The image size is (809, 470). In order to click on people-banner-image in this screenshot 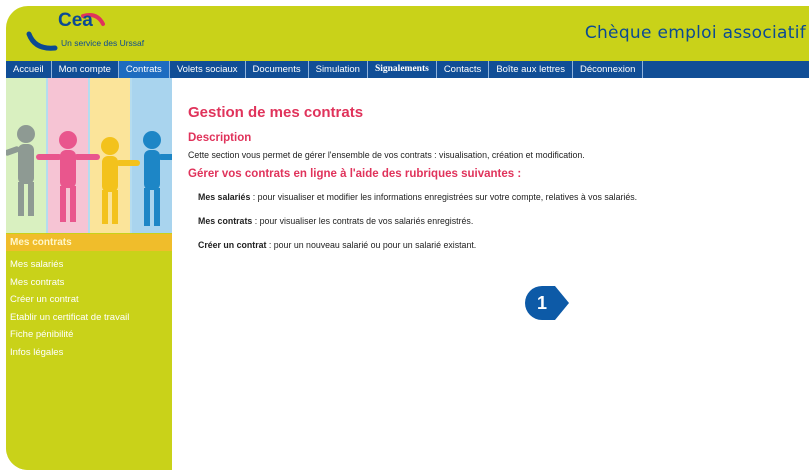, I will do `click(89, 155)`.